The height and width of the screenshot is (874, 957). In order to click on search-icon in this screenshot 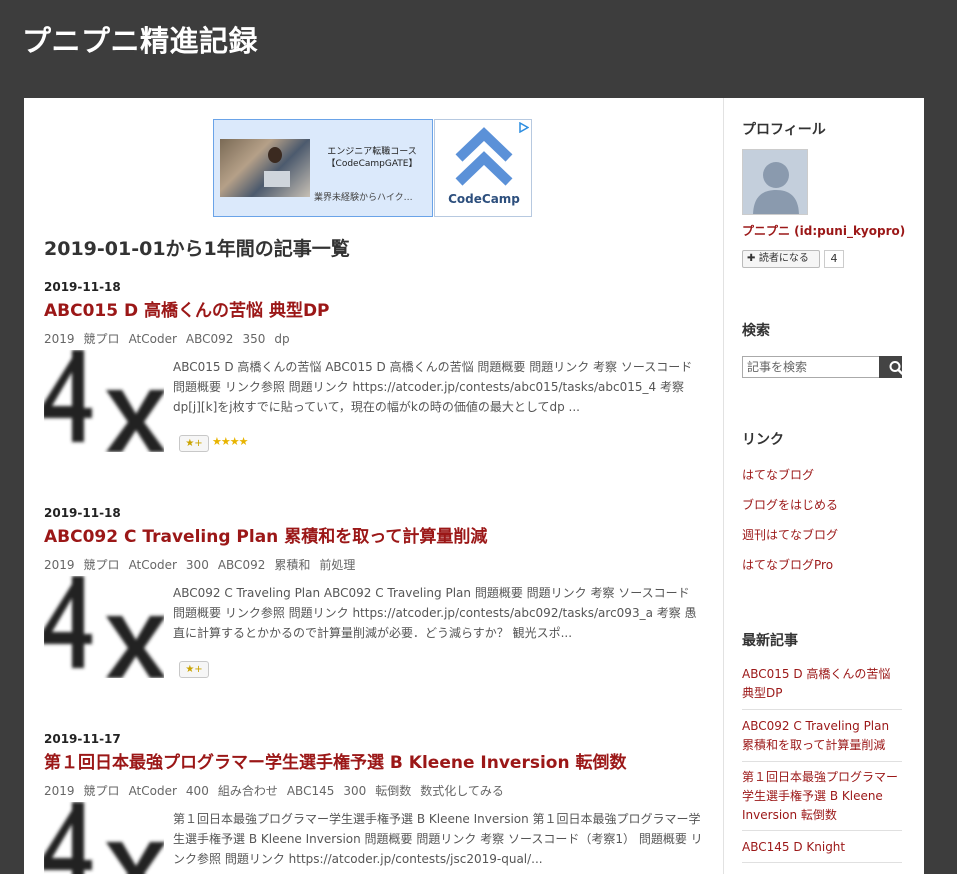, I will do `click(896, 368)`.